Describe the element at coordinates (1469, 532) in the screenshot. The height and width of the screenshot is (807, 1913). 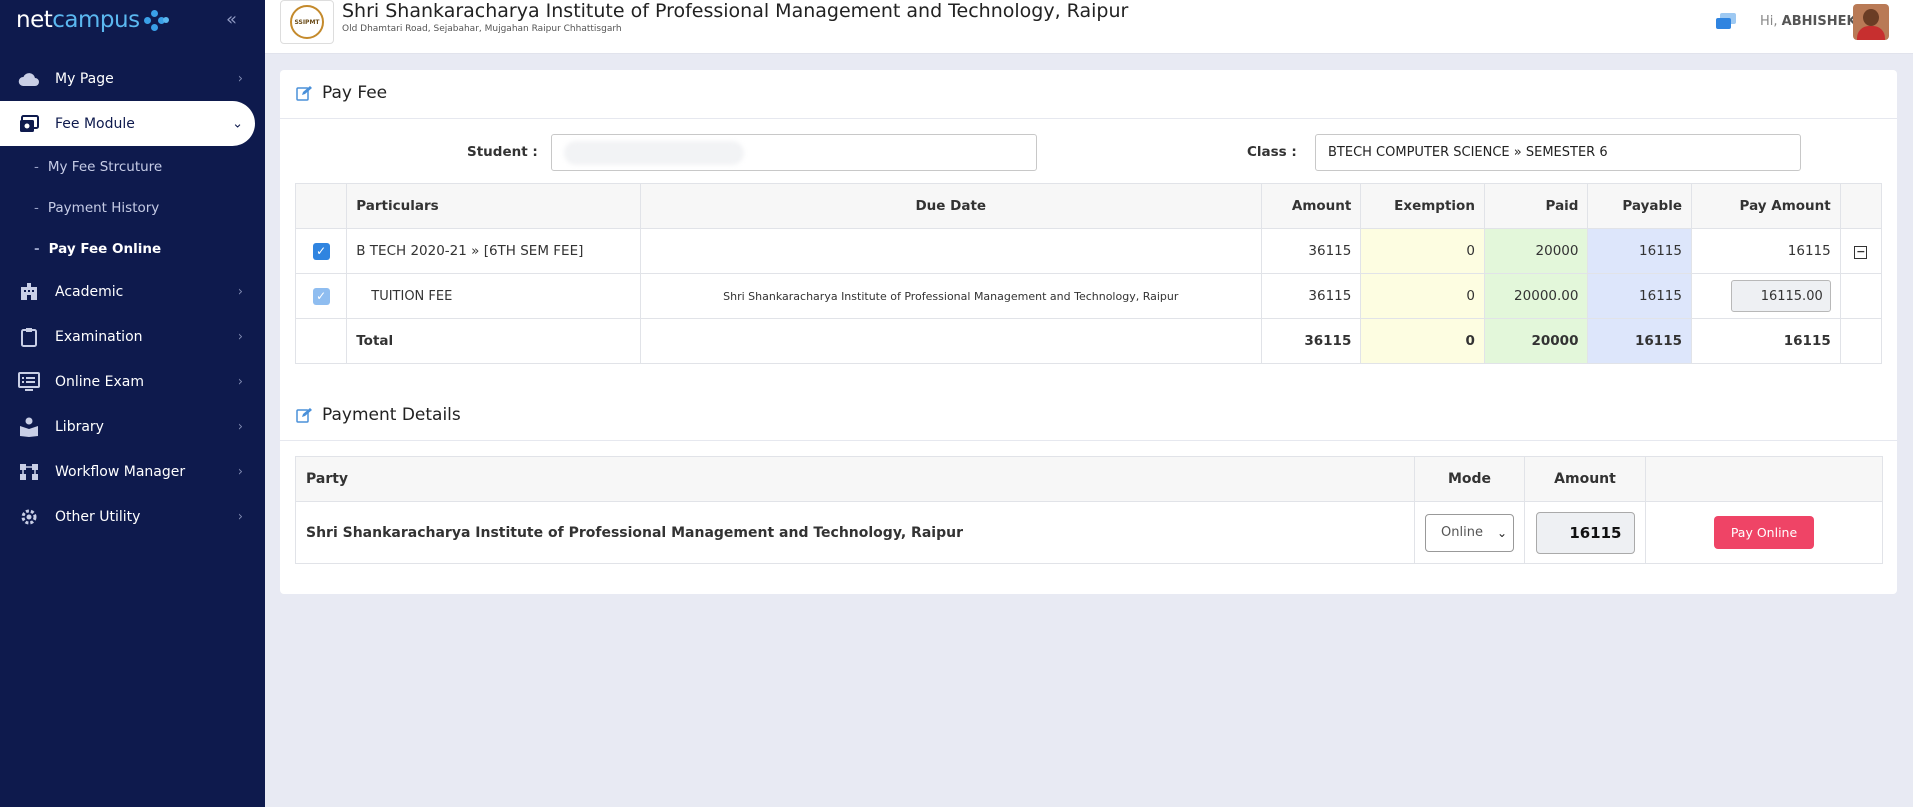
I see `payment-mode-select: Online ⌄` at that location.